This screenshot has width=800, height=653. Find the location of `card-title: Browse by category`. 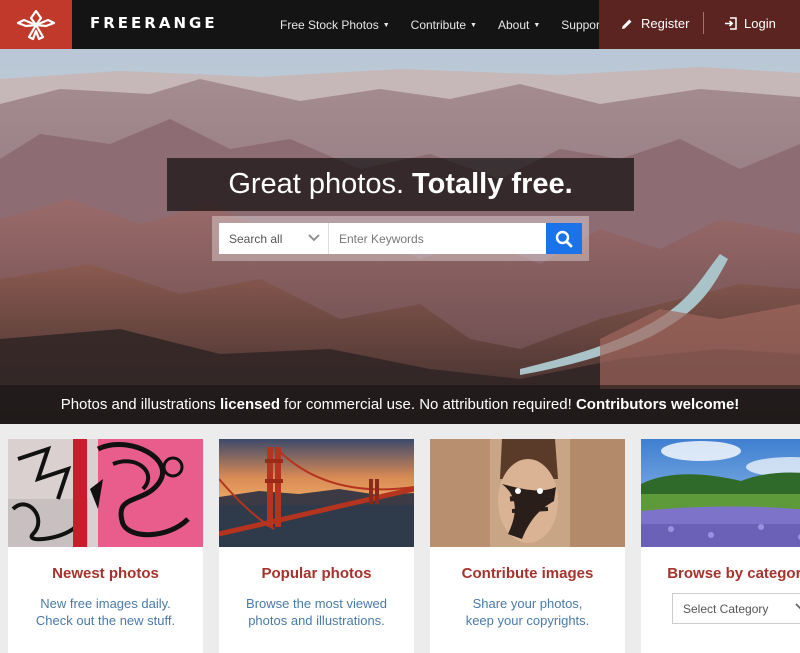

card-title: Browse by category is located at coordinates (733, 573).